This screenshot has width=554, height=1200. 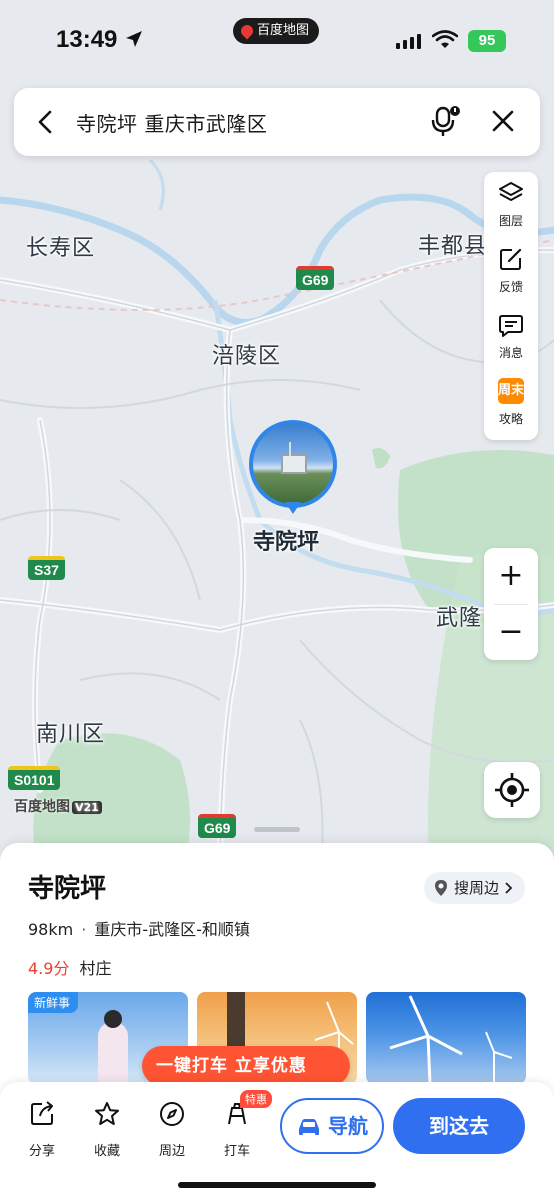 I want to click on tool-messages-label: 消息, so click(x=510, y=353).